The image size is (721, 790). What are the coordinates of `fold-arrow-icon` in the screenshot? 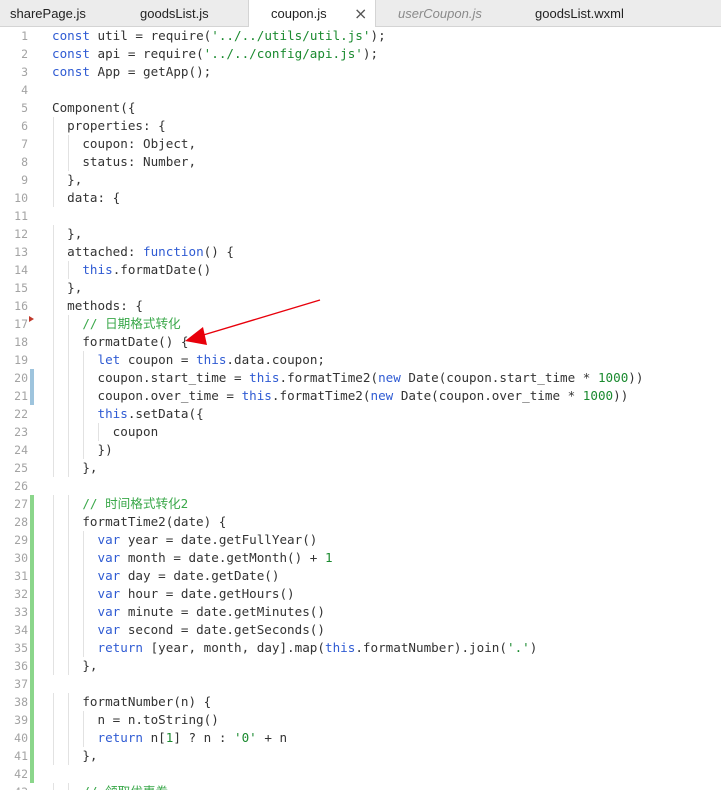 It's located at (31, 319).